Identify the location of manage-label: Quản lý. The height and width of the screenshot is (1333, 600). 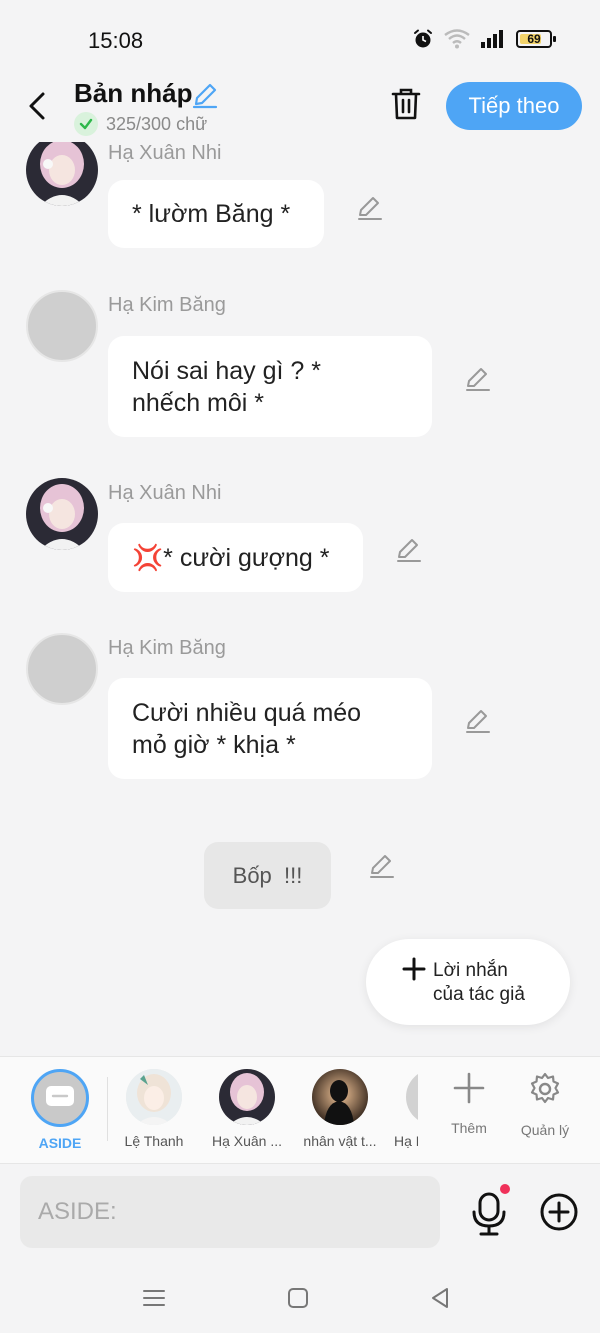
(545, 1130).